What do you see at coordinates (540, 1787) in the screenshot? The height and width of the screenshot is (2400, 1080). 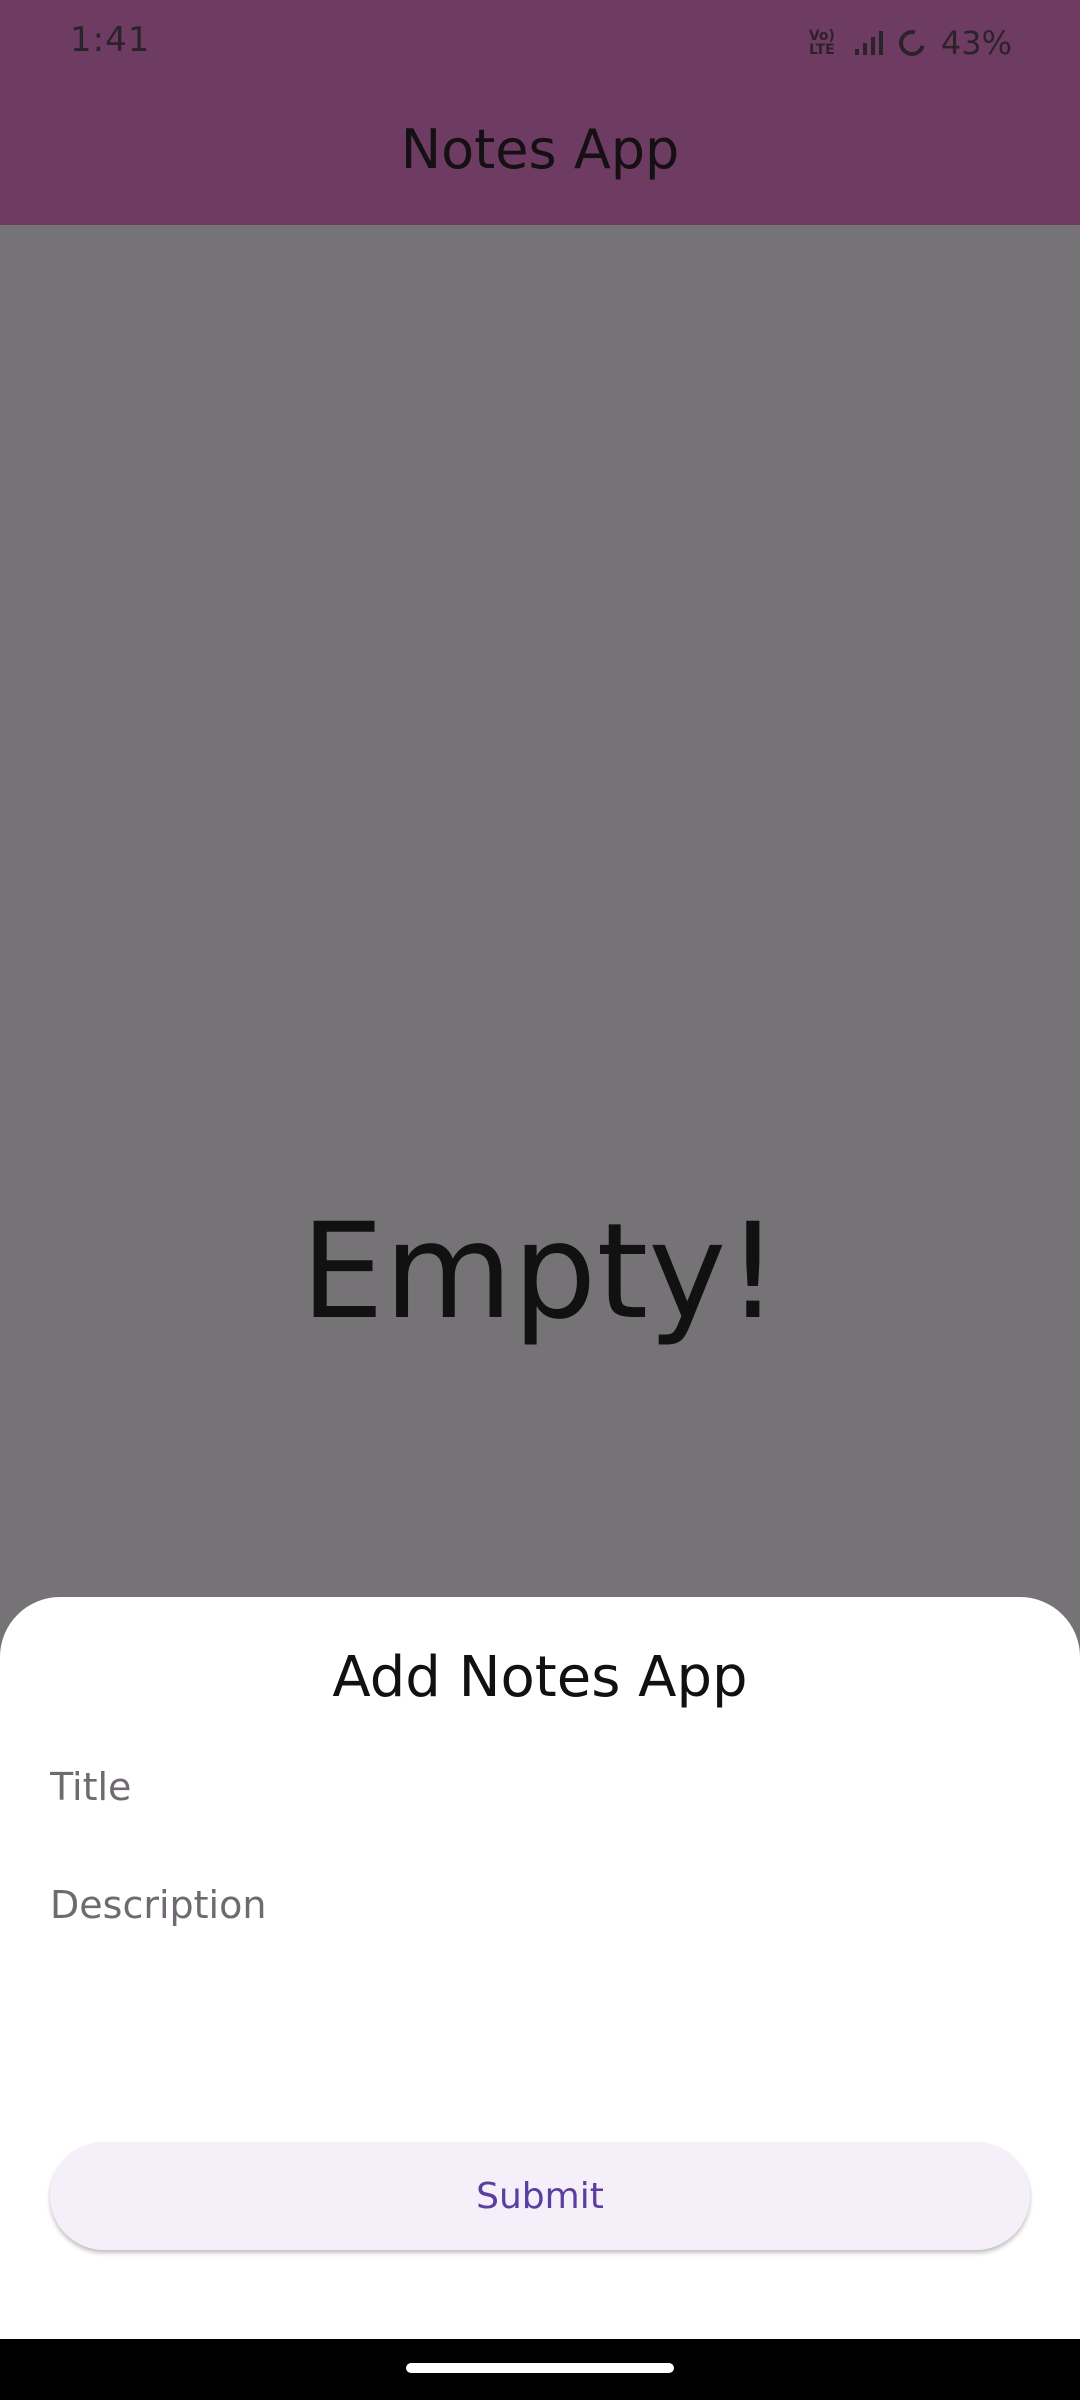 I see `title-input` at bounding box center [540, 1787].